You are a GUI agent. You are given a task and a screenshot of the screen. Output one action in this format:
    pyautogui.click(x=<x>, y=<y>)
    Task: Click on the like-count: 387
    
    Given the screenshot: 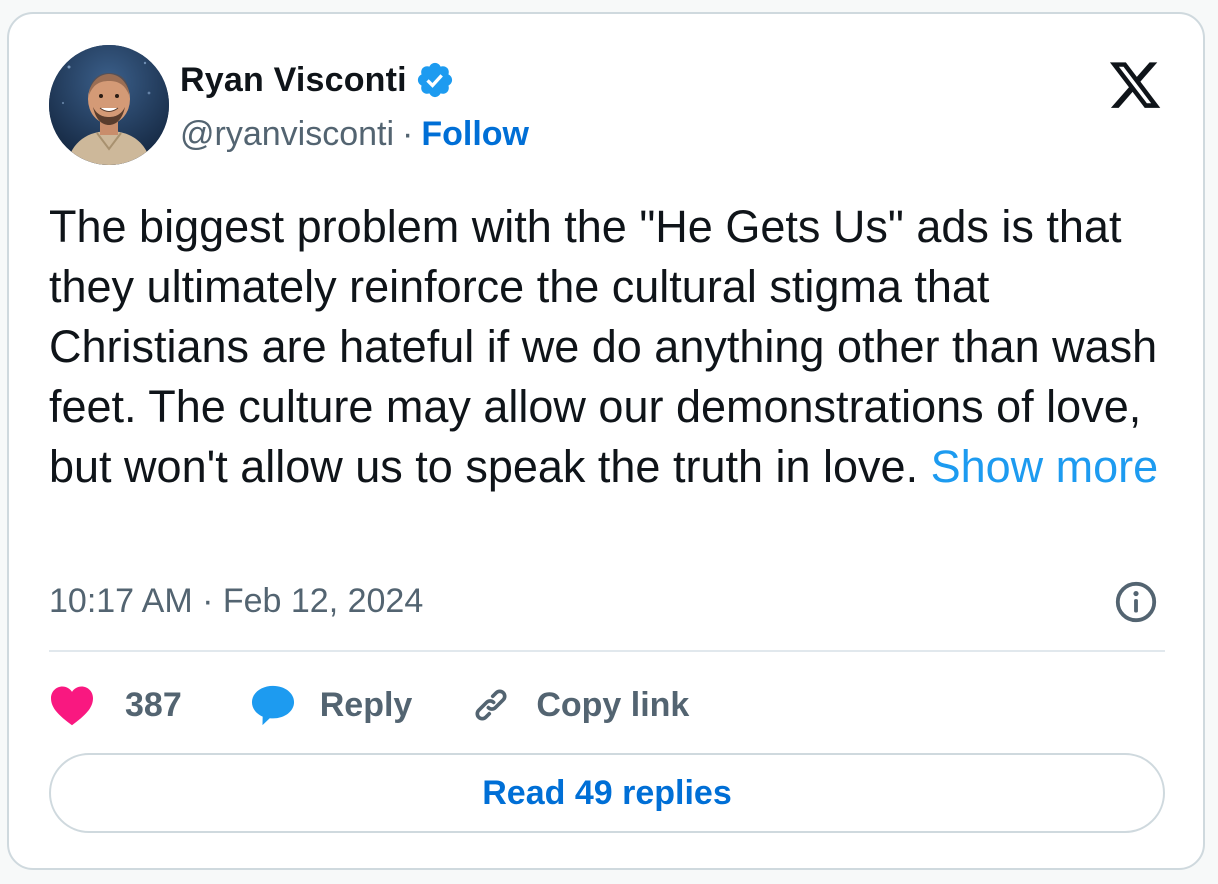 What is the action you would take?
    pyautogui.click(x=153, y=704)
    